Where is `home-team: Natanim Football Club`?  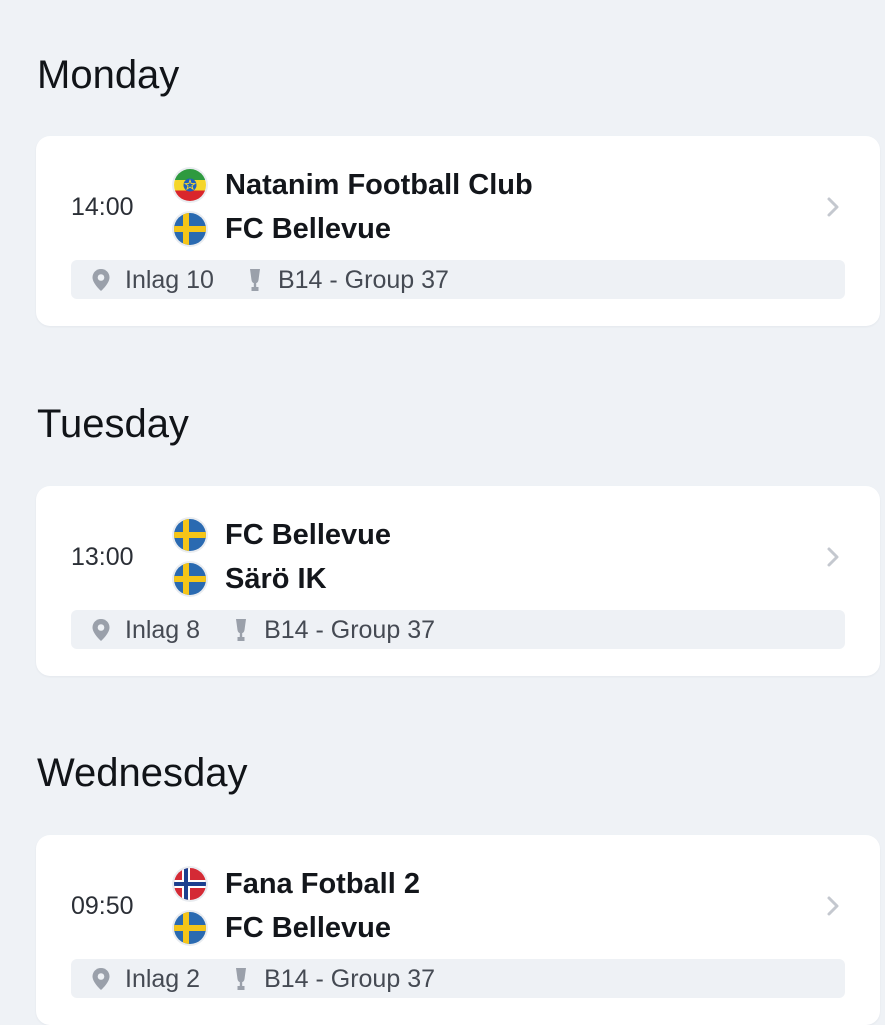 home-team: Natanim Football Club is located at coordinates (353, 185).